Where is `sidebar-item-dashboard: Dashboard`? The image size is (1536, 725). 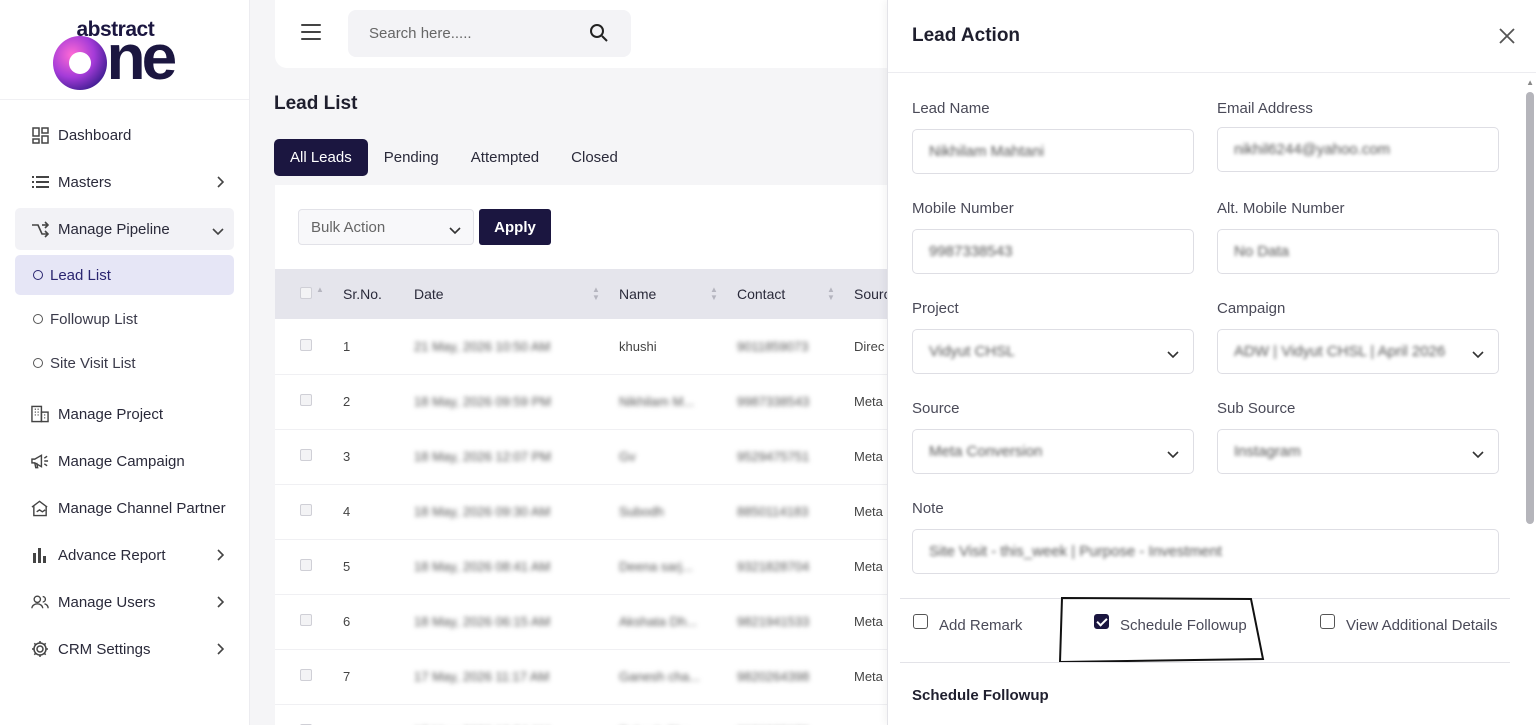 sidebar-item-dashboard: Dashboard is located at coordinates (124, 135).